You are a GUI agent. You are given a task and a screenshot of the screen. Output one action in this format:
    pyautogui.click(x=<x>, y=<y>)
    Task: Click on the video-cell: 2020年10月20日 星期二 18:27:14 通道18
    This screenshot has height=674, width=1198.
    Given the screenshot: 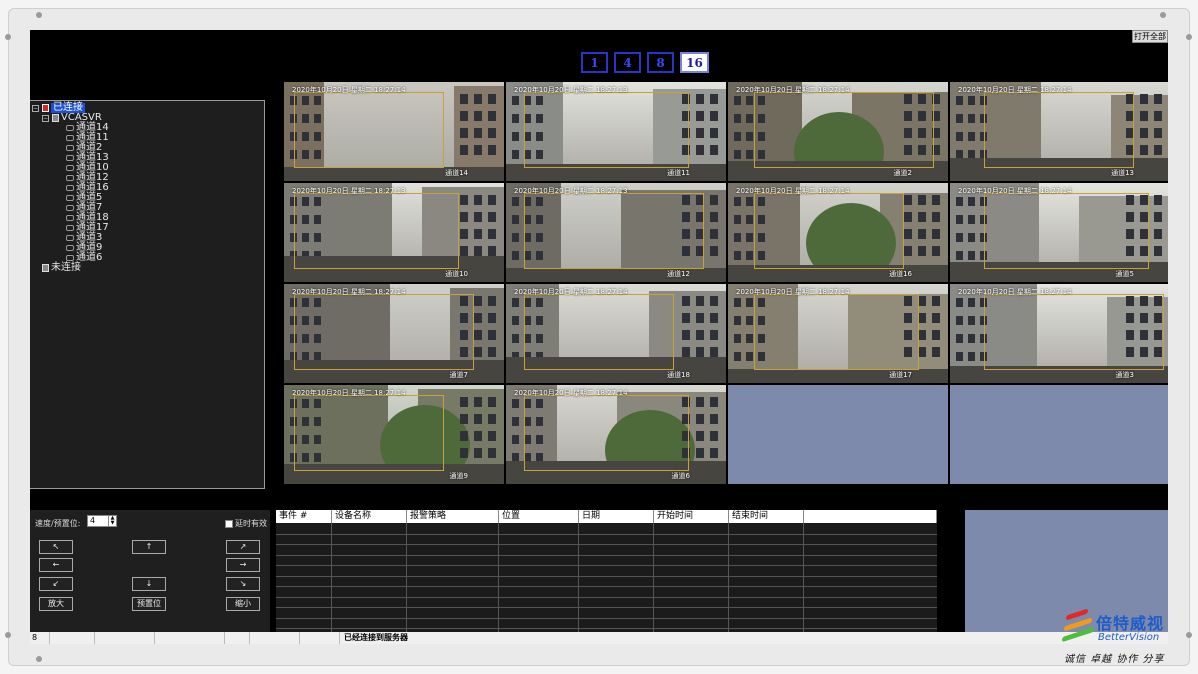 What is the action you would take?
    pyautogui.click(x=616, y=333)
    